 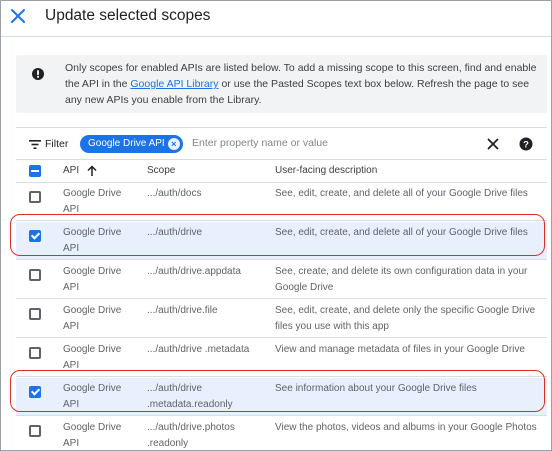 I want to click on row-scope: .../auth/docs, so click(x=174, y=193).